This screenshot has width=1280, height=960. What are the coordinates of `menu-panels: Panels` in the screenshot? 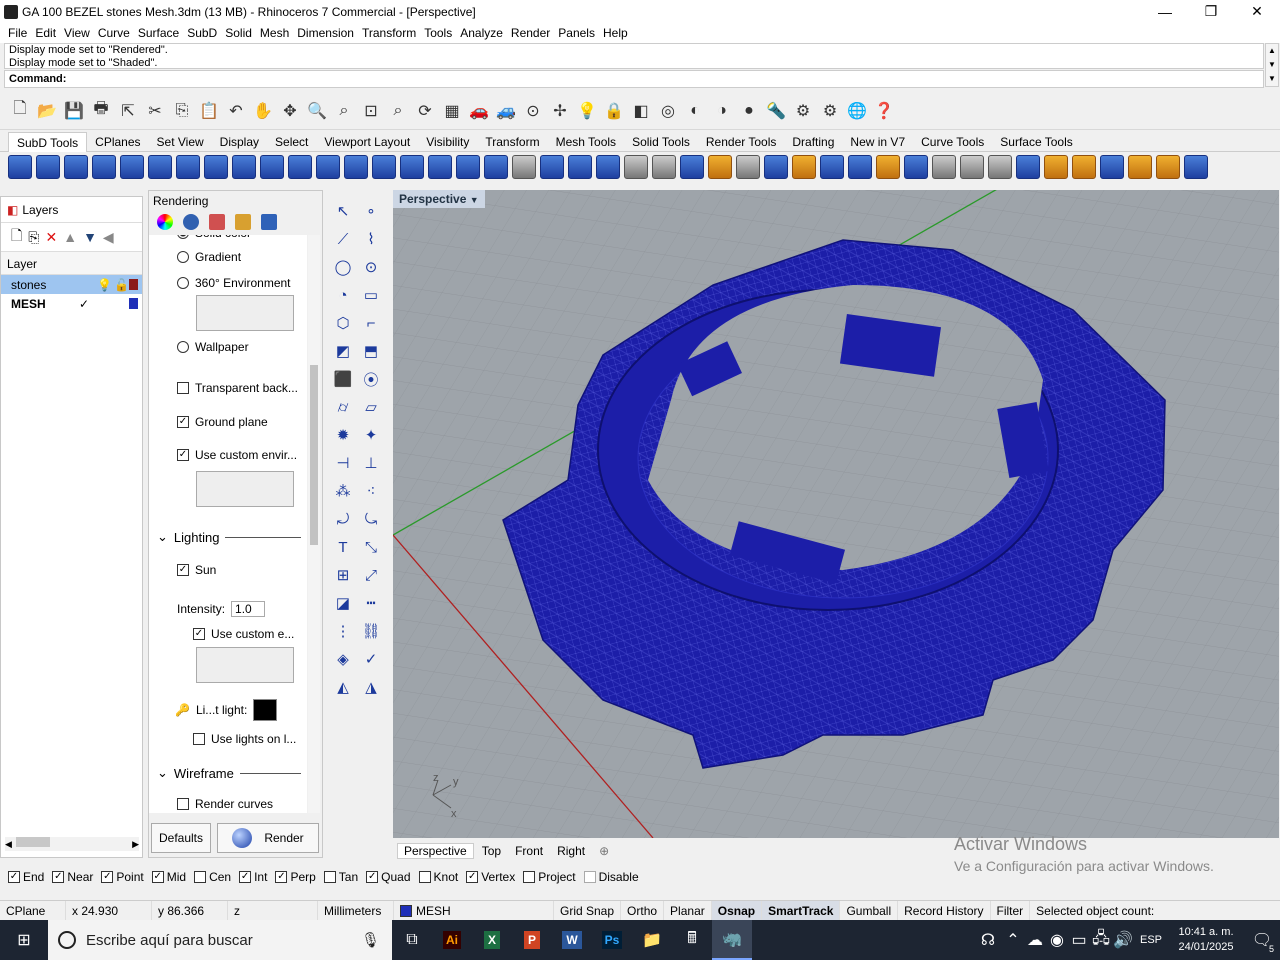 It's located at (576, 33).